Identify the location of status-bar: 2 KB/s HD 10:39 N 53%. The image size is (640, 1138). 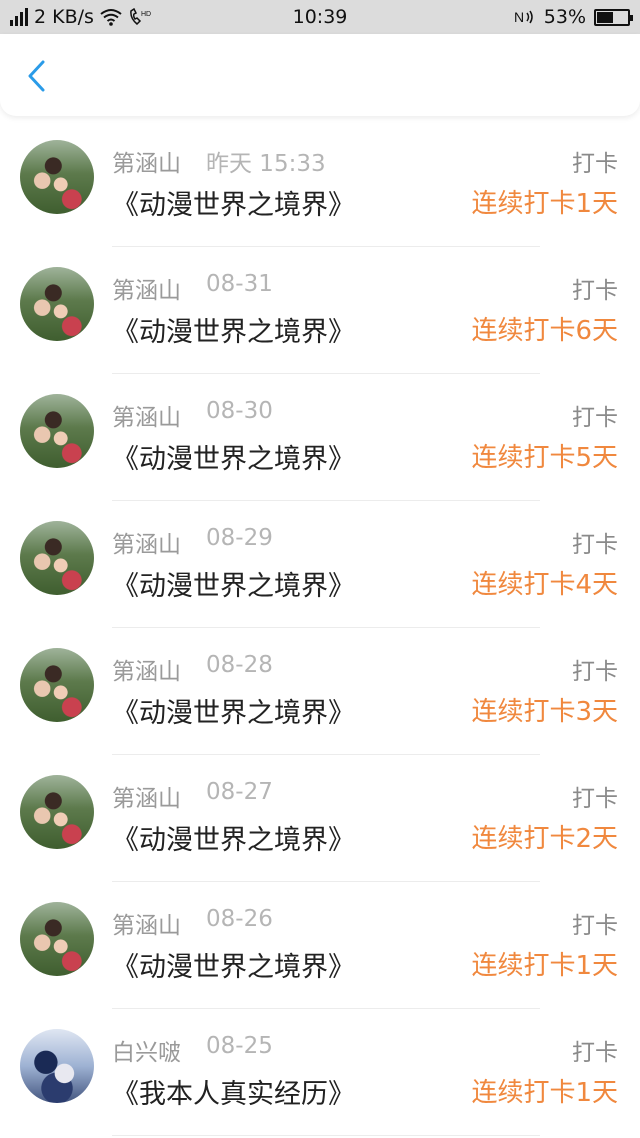
(320, 17).